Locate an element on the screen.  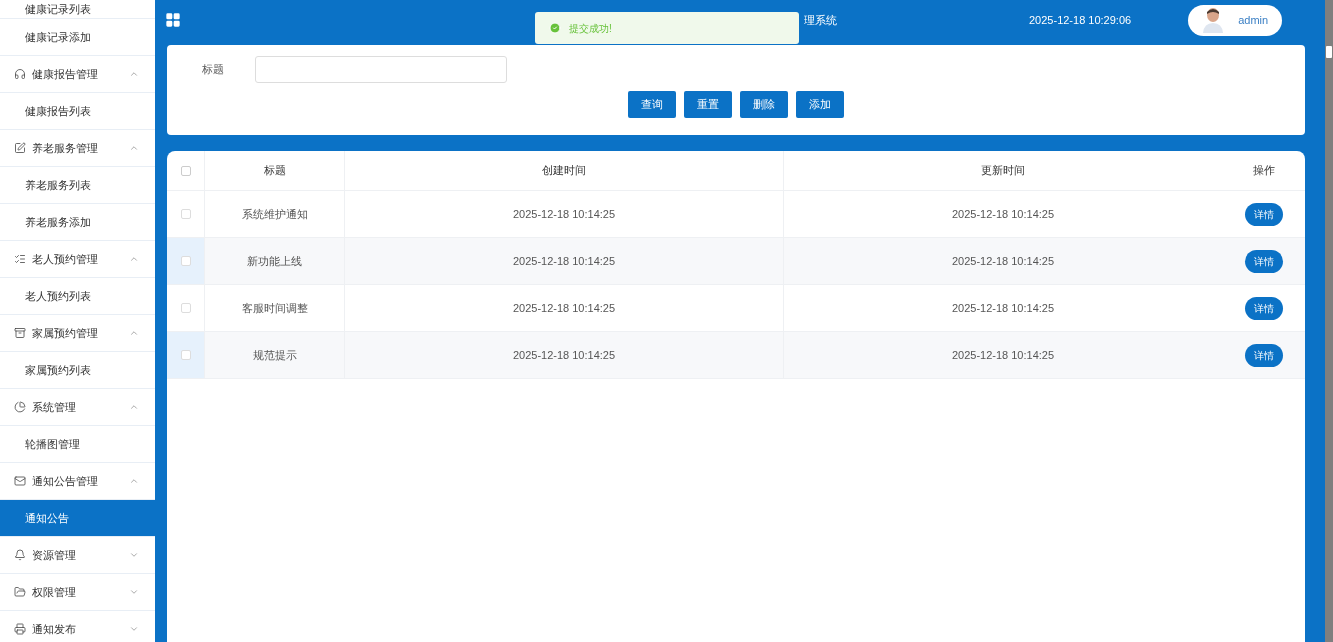
system-title: 理系统 is located at coordinates (820, 20).